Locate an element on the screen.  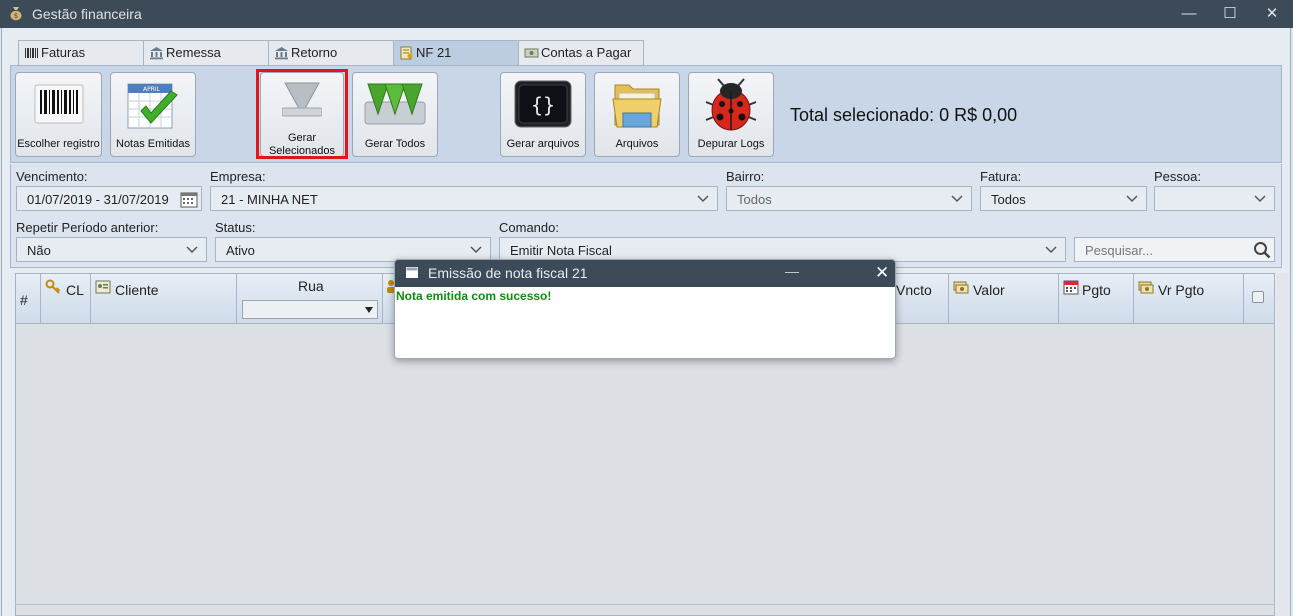
debug-logs-button: Depurar Logs is located at coordinates (731, 114).